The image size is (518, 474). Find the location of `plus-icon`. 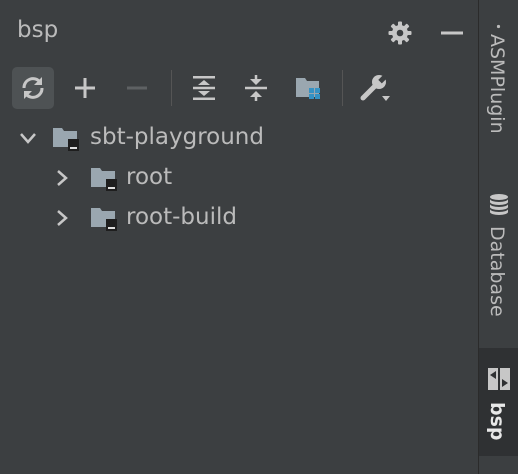

plus-icon is located at coordinates (85, 88).